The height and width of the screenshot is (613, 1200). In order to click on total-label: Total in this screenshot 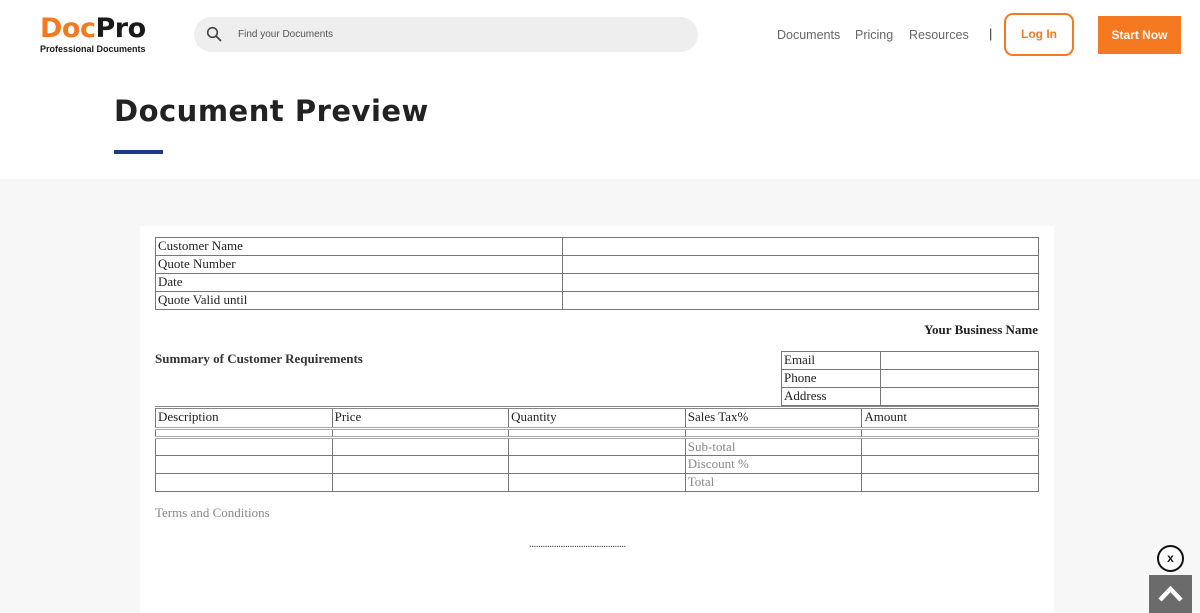, I will do `click(773, 482)`.